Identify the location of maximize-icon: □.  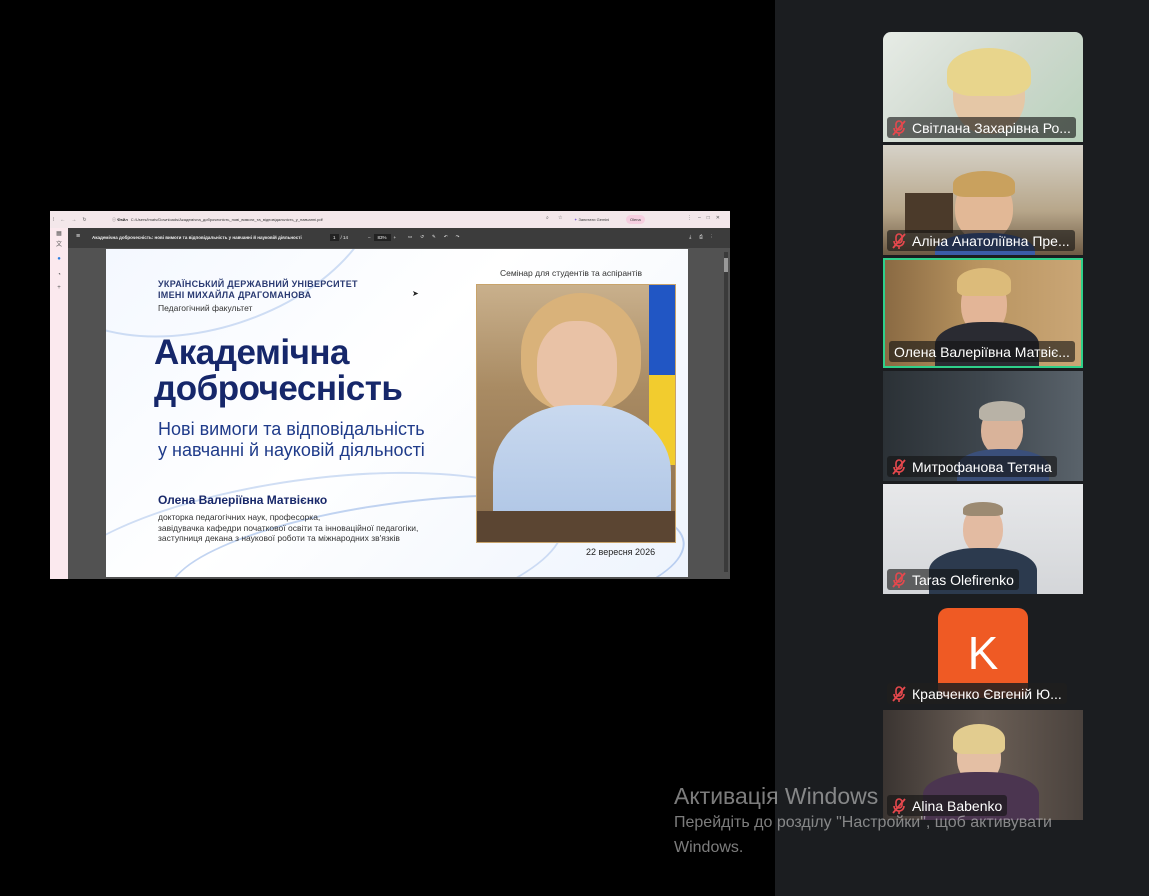
(711, 218).